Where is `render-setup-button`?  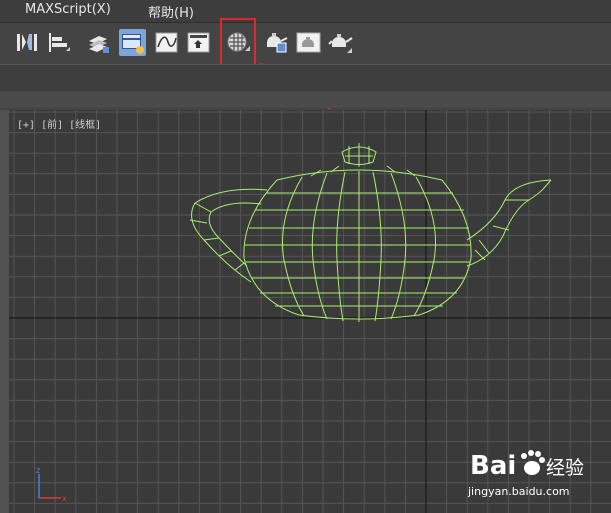
render-setup-button is located at coordinates (276, 42).